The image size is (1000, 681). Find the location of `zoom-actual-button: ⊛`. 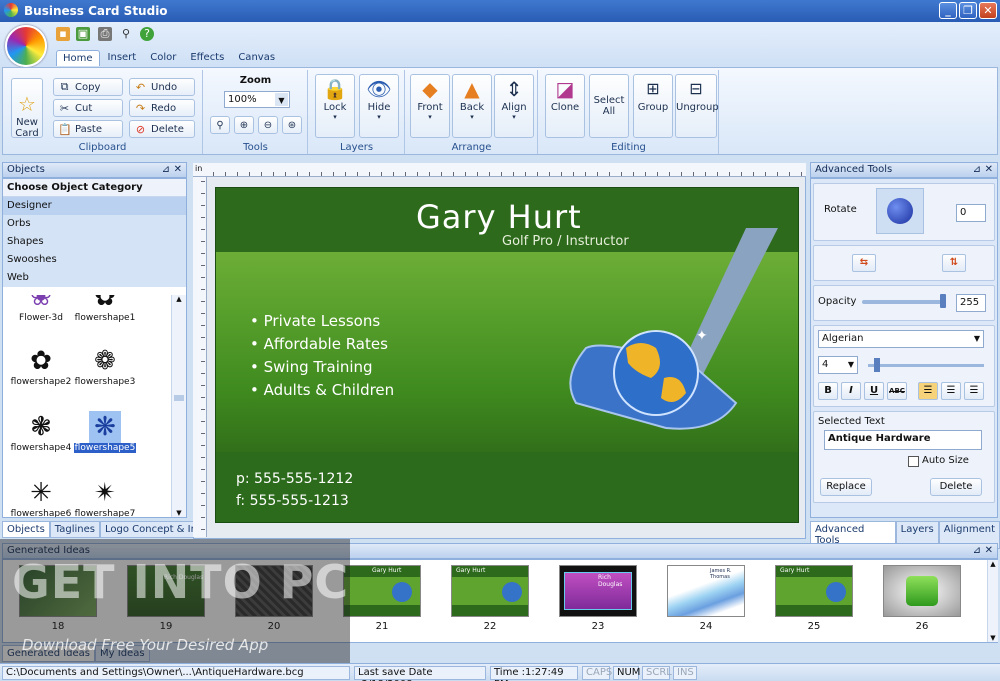

zoom-actual-button: ⊛ is located at coordinates (292, 125).